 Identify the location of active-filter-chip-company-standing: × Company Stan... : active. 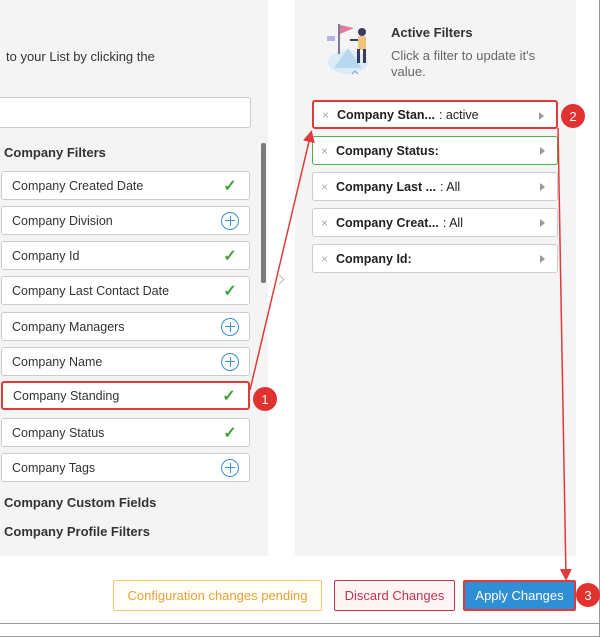
(435, 114).